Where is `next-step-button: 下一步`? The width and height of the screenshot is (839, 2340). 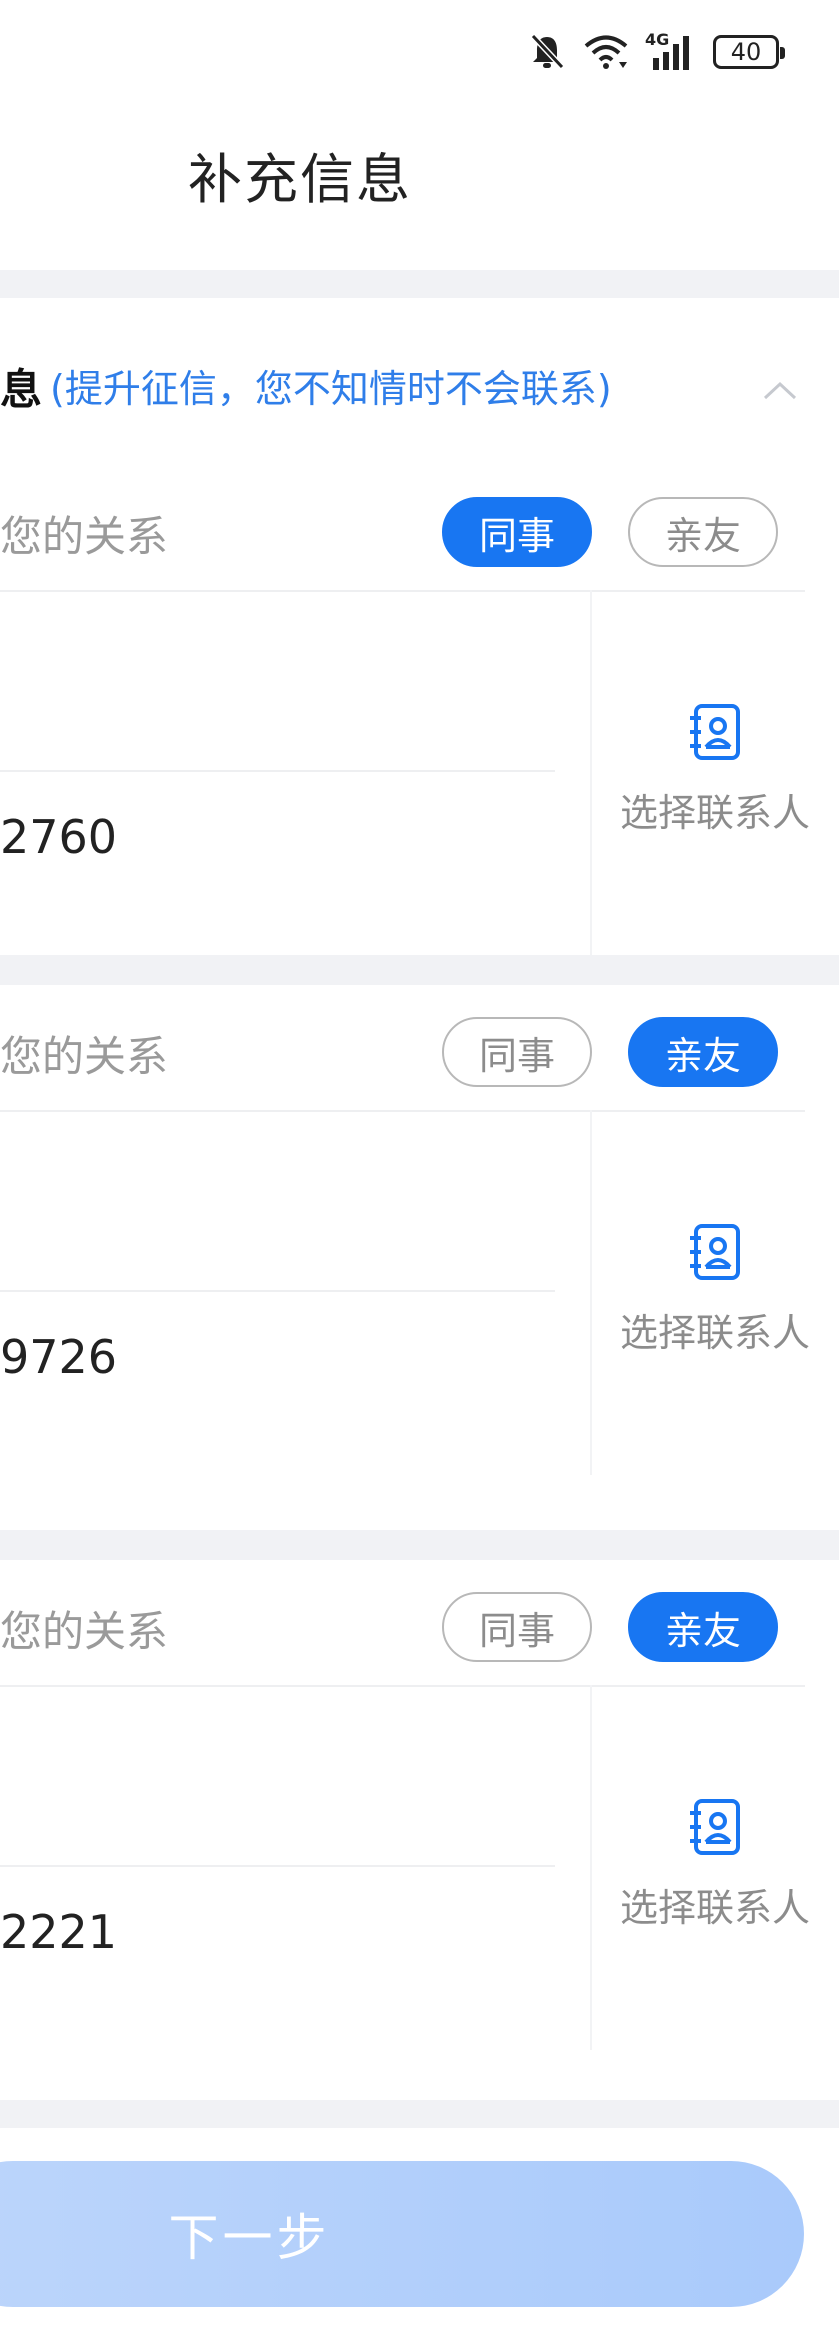 next-step-button: 下一步 is located at coordinates (402, 2234).